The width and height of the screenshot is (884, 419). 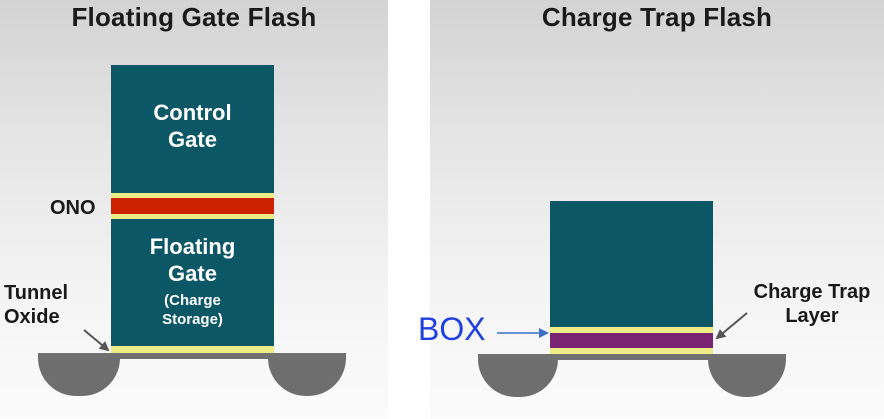 What do you see at coordinates (731, 326) in the screenshot?
I see `charge-trap-arrow` at bounding box center [731, 326].